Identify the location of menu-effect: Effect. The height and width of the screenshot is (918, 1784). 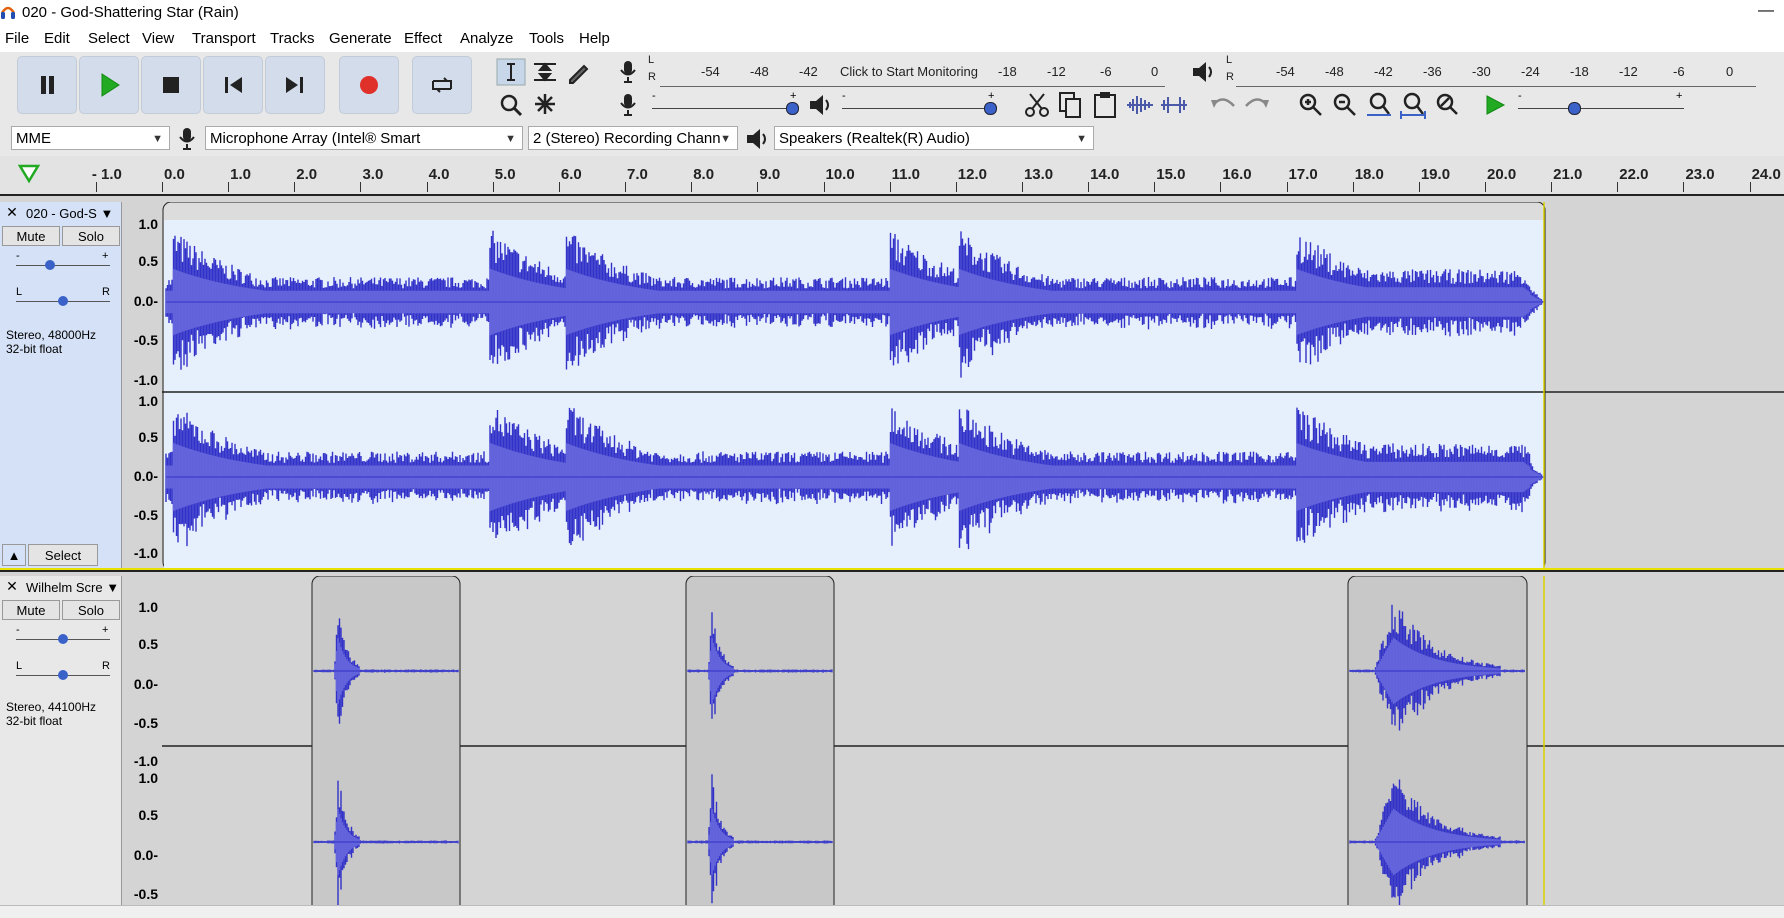
(423, 38).